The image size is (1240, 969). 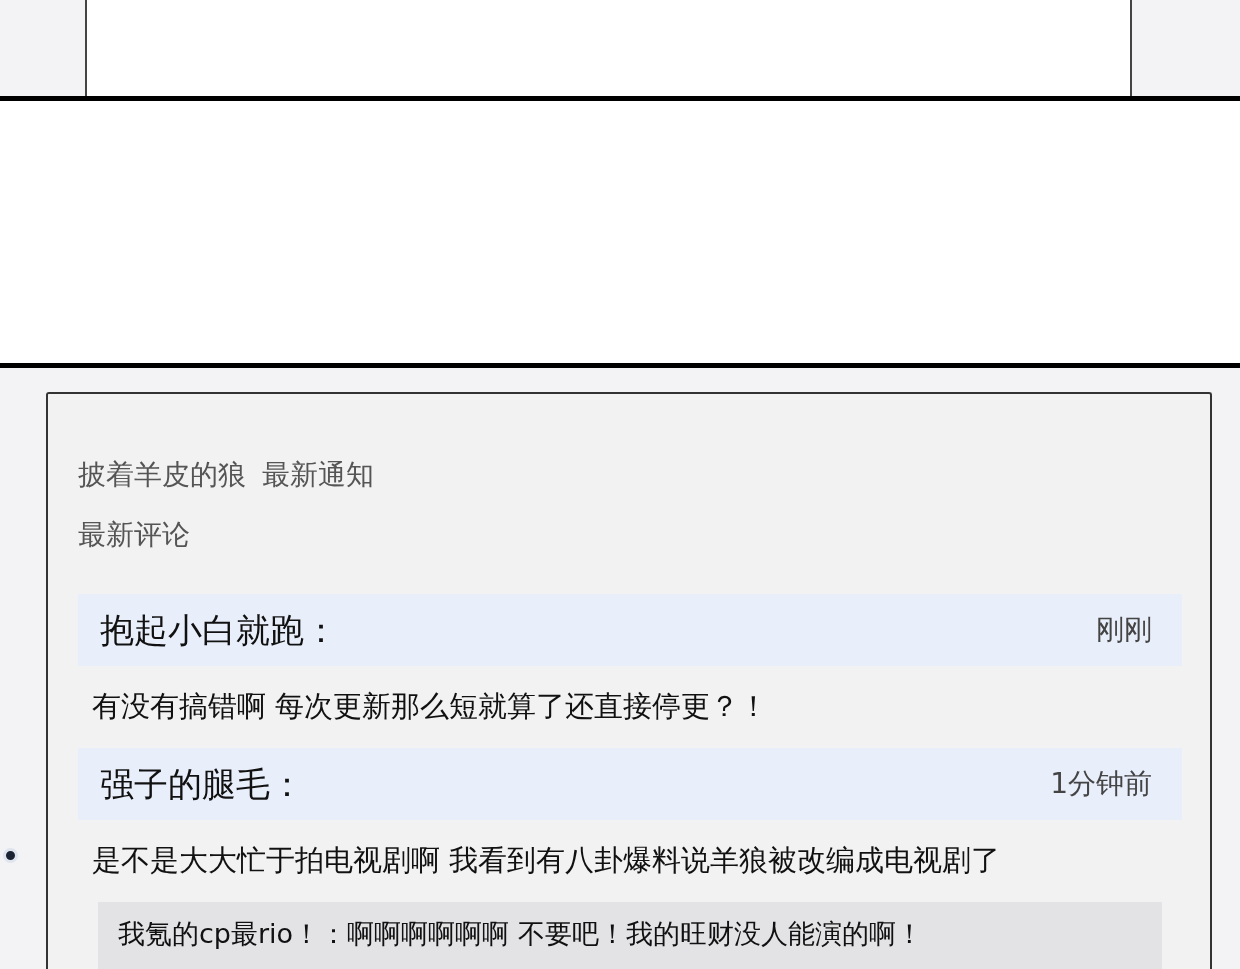 I want to click on reply-text: 我氪的cp最rio！：啊啊啊啊啊啊 不要吧！我的旺财没人能演的啊！, so click(x=520, y=933).